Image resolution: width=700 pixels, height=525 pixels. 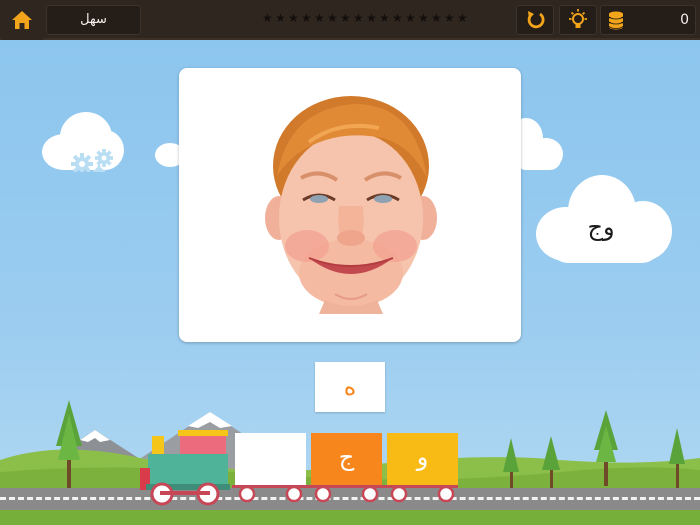 I want to click on difficulty-label: سهل, so click(x=93, y=20).